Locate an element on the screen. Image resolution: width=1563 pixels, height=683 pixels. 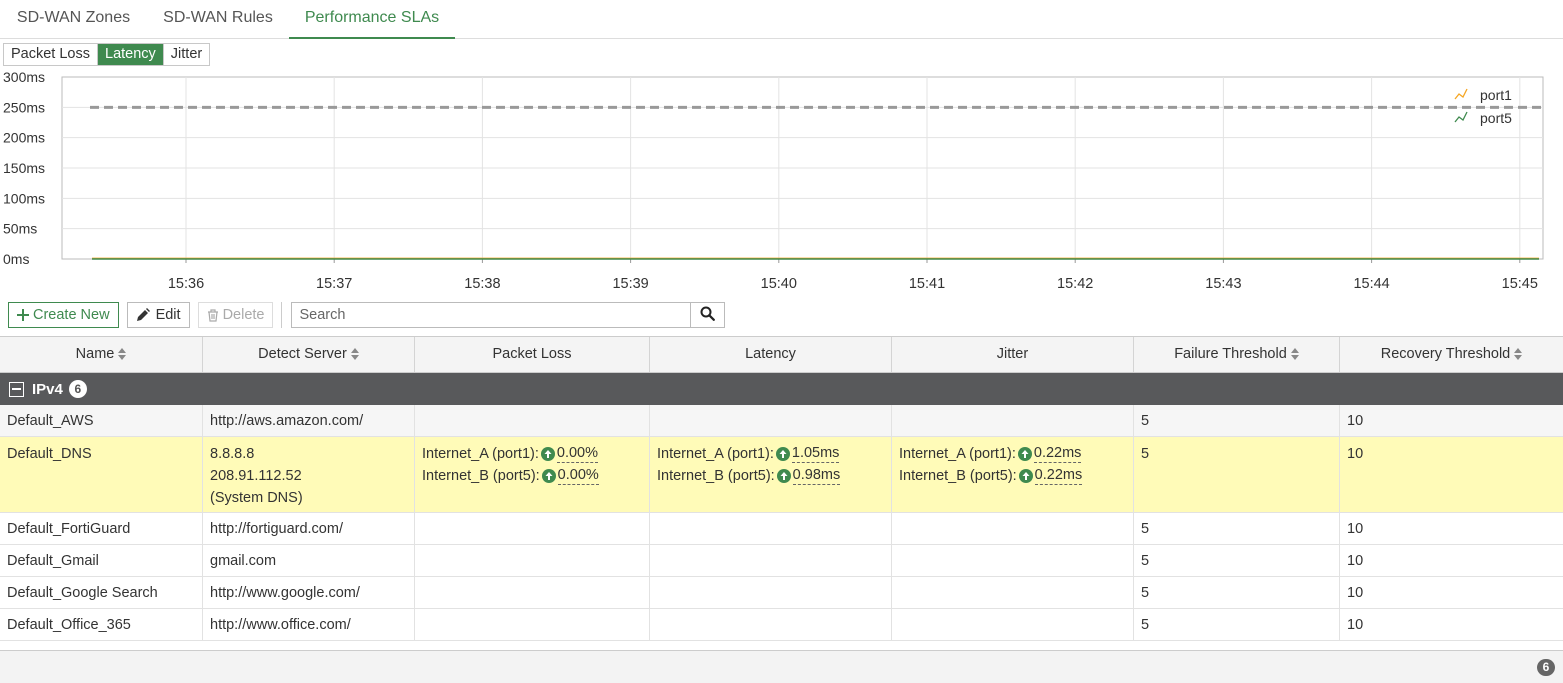
group-count-badge: 6 is located at coordinates (77, 389).